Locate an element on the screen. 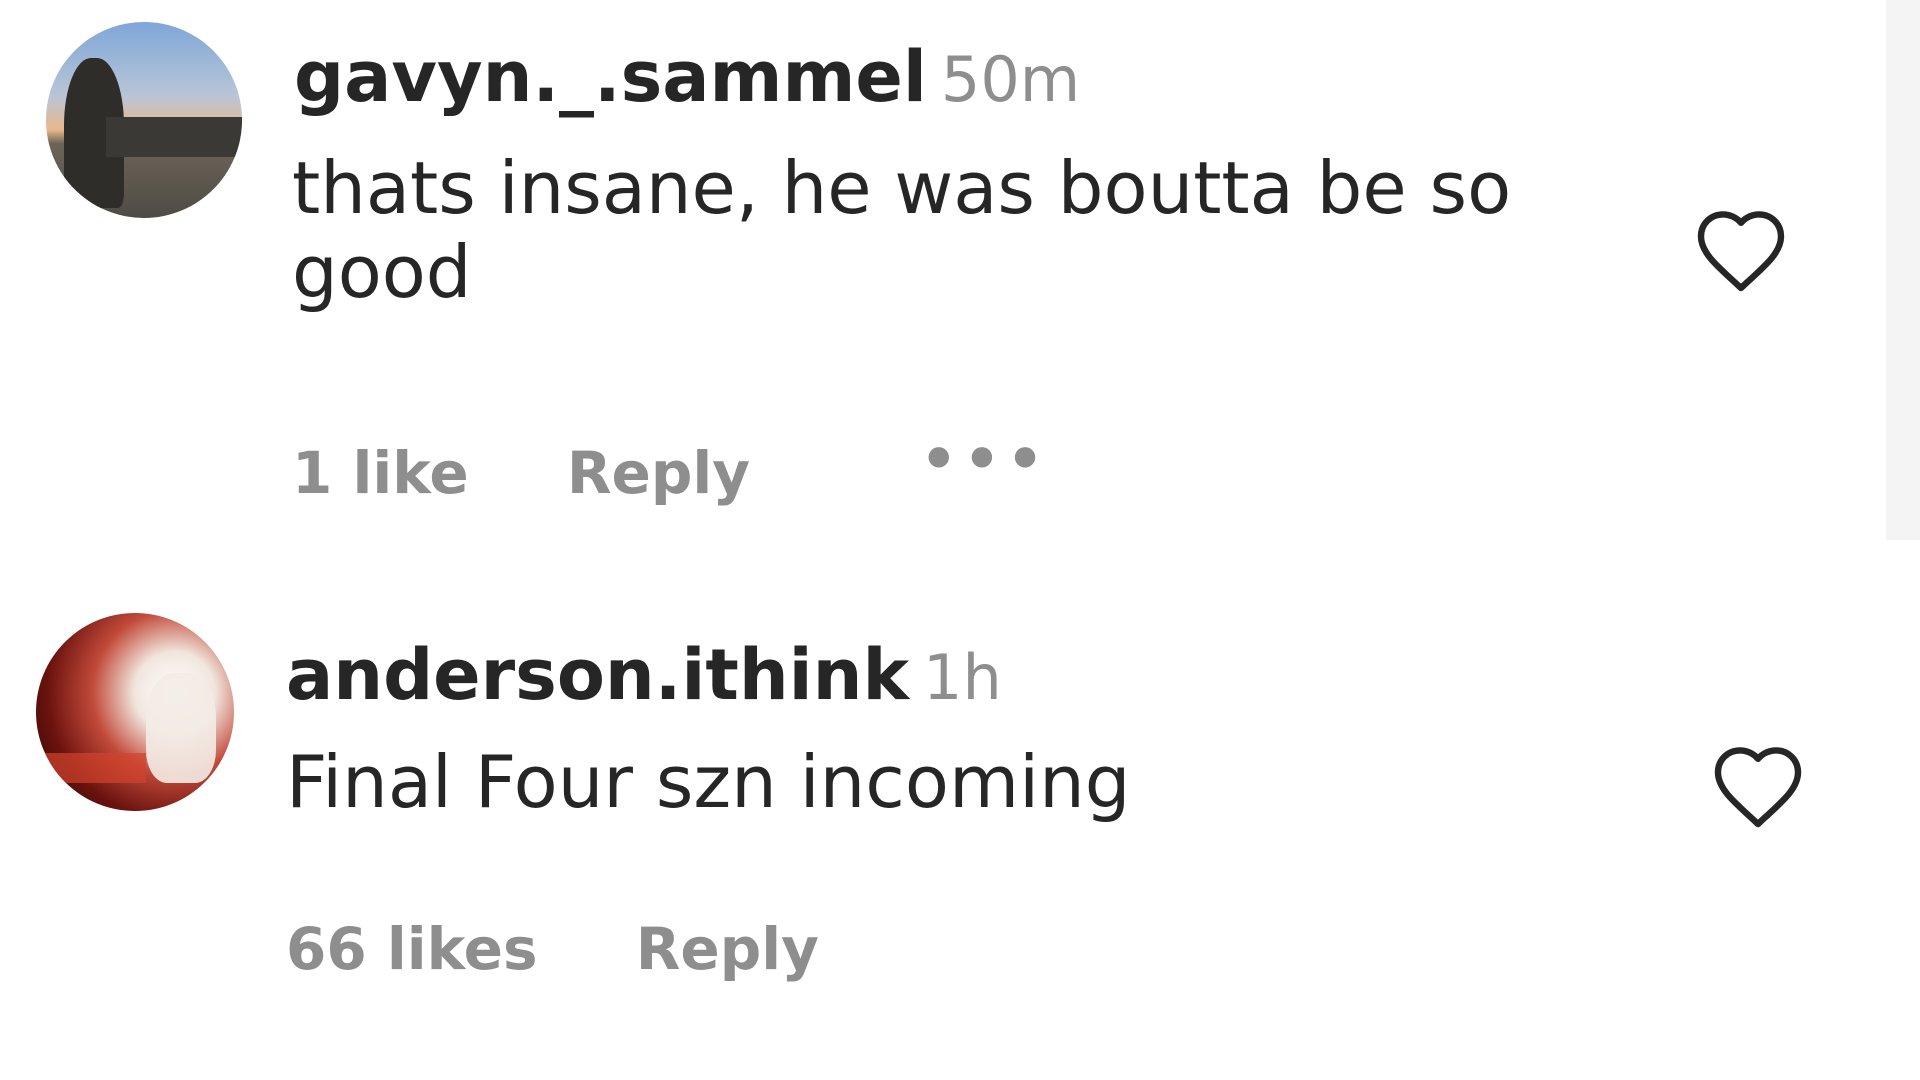  username-link: anderson.ithink is located at coordinates (597, 675).